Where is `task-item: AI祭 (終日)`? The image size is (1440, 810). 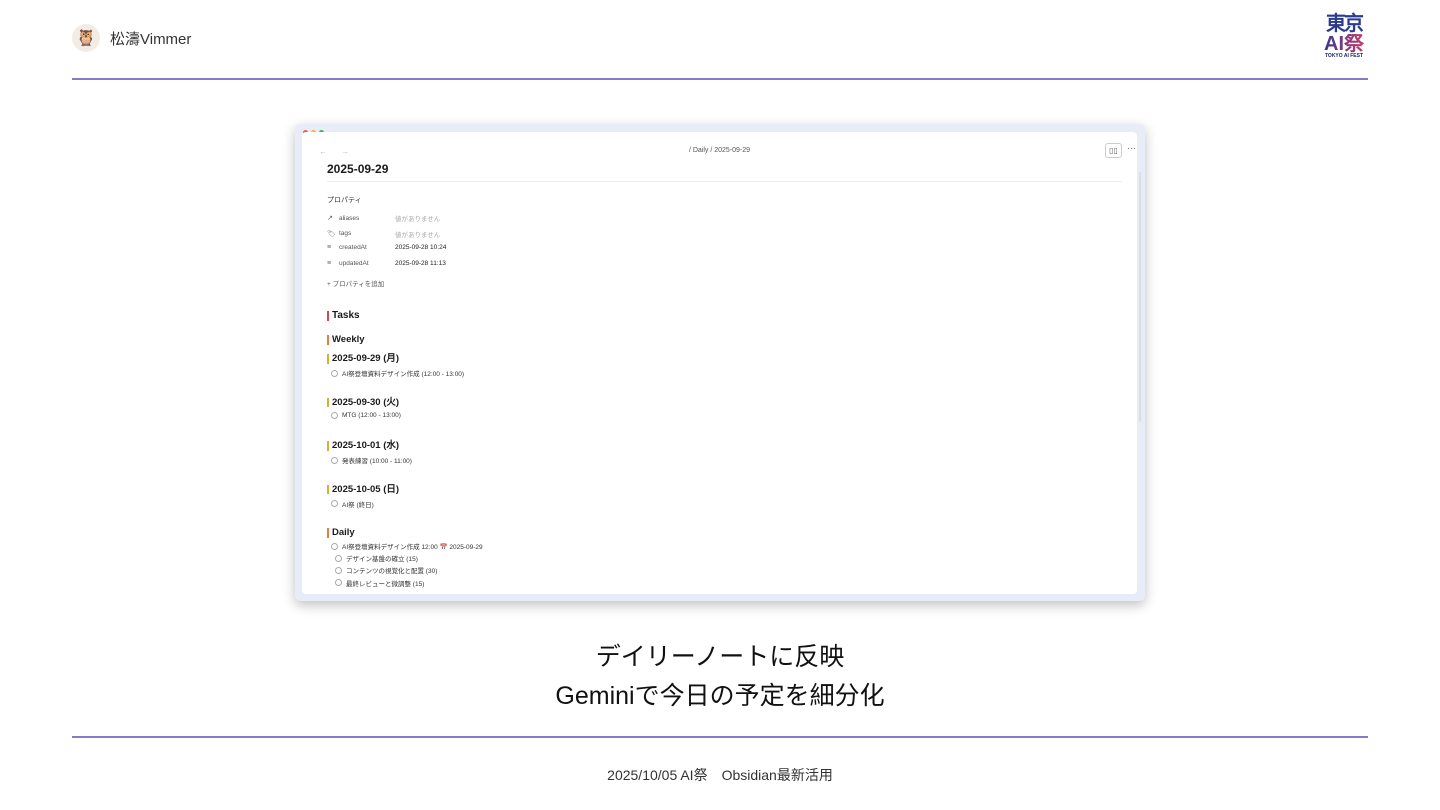 task-item: AI祭 (終日) is located at coordinates (352, 504).